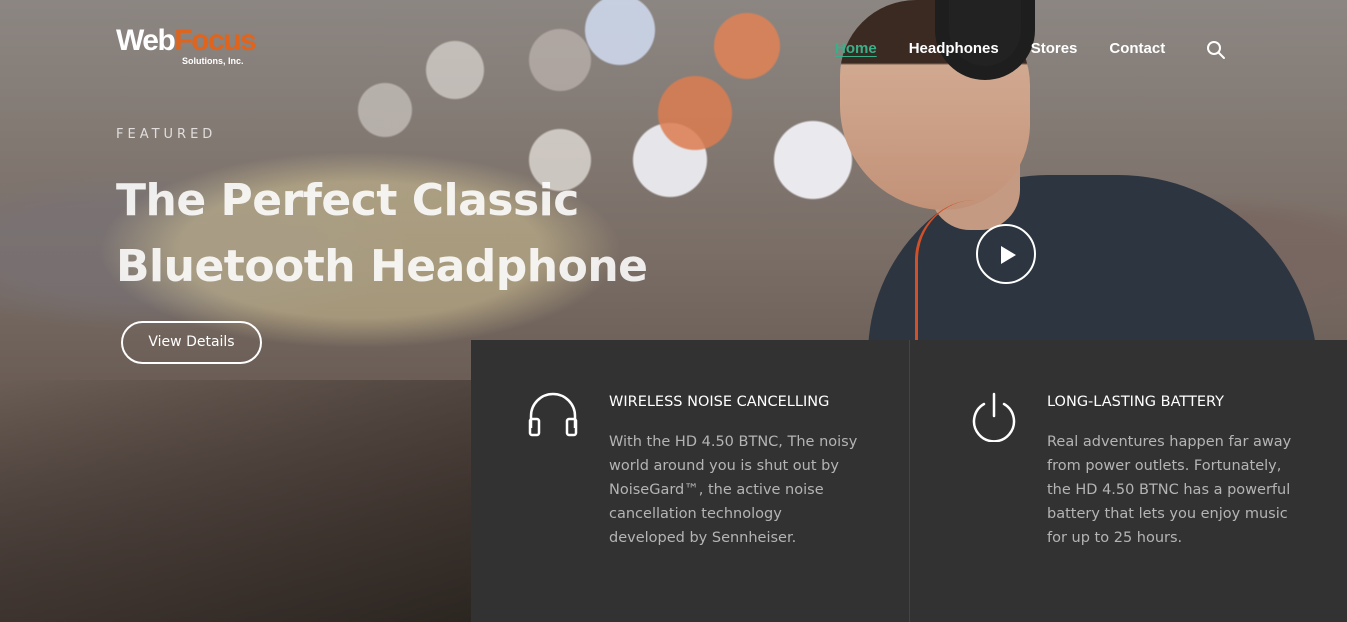  What do you see at coordinates (166, 134) in the screenshot?
I see `featured-eyebrow: FEATURED` at bounding box center [166, 134].